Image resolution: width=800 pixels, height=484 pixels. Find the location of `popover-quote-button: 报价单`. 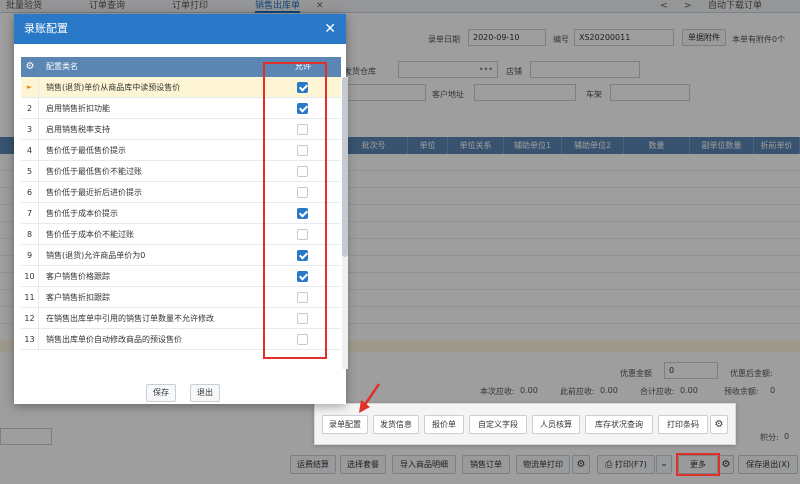

popover-quote-button: 报价单 is located at coordinates (444, 424).